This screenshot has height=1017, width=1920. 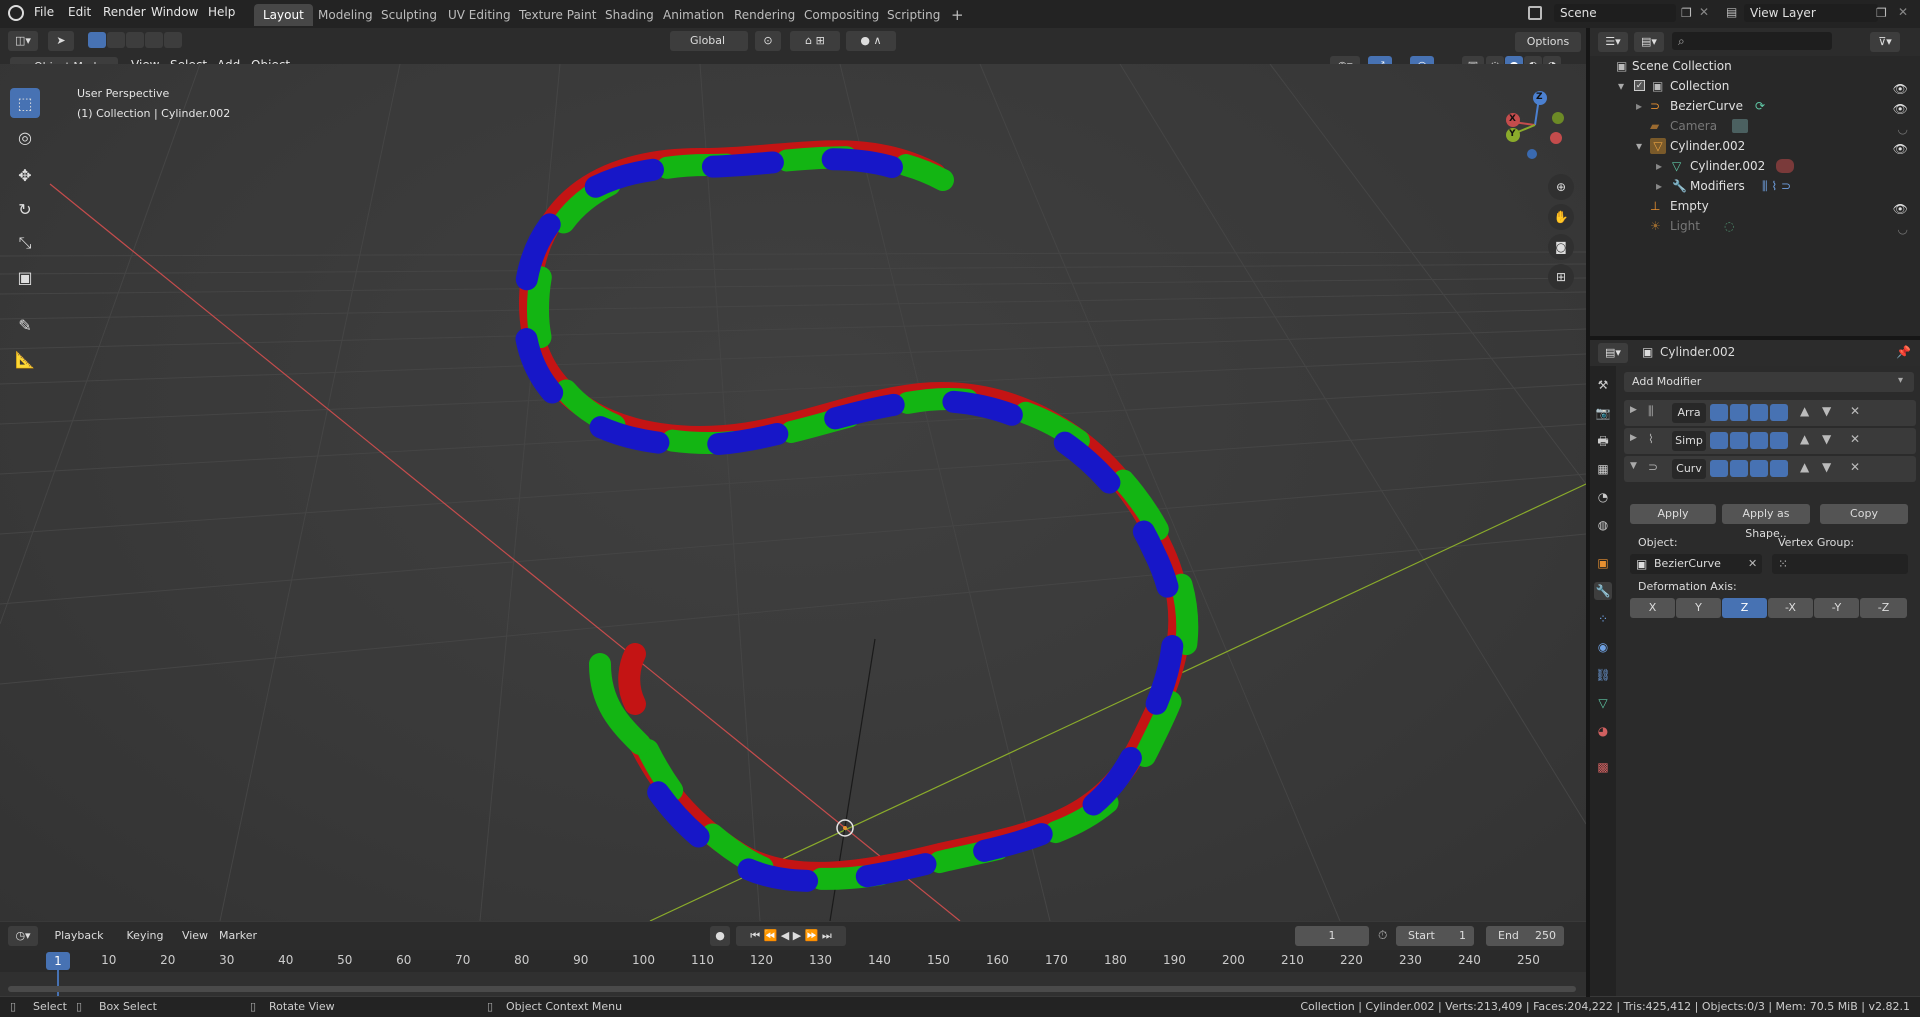 I want to click on camera-view-icon: ◙, so click(x=1561, y=247).